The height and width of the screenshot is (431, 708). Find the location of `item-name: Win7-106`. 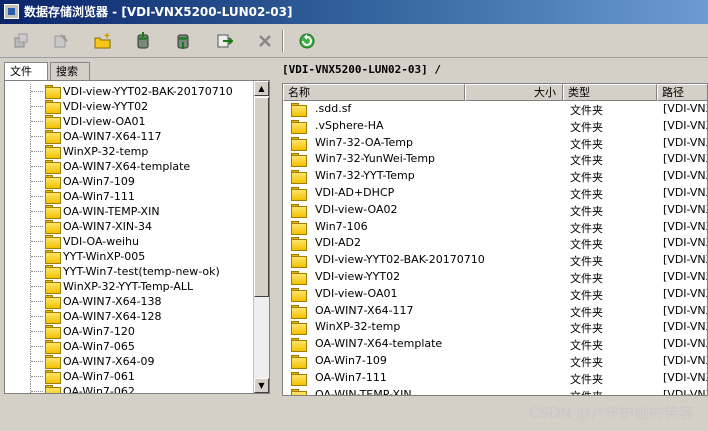

item-name: Win7-106 is located at coordinates (341, 226).